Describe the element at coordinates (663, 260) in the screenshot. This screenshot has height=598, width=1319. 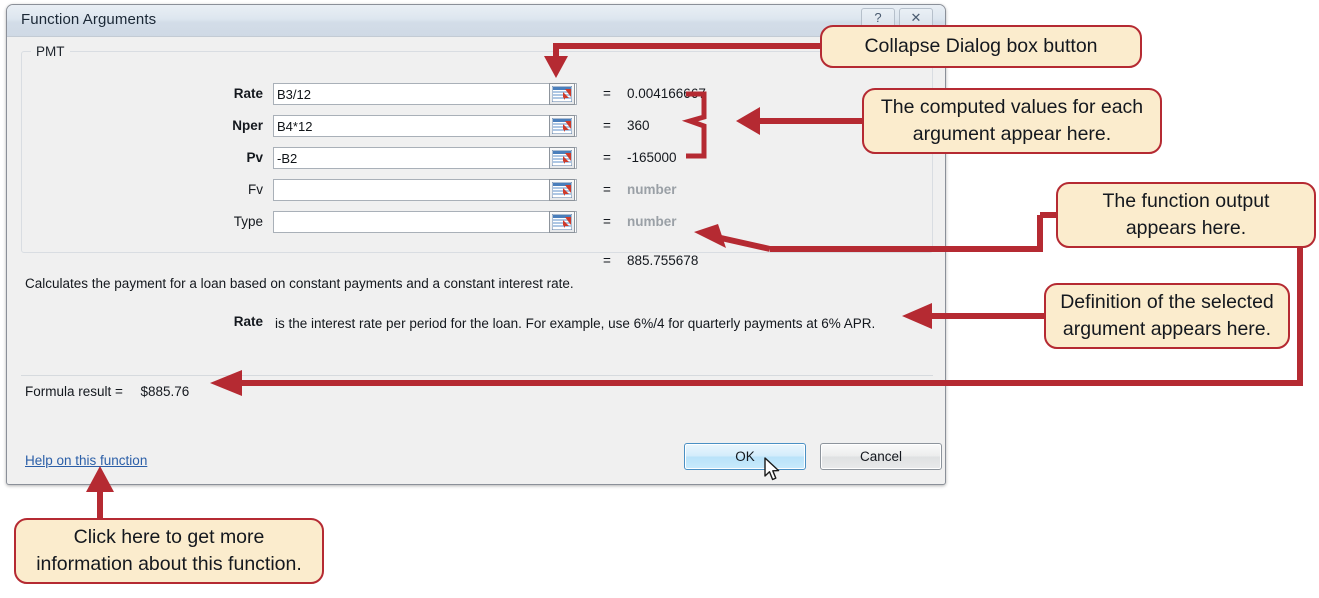
I see `overall-result-value: 885.755678` at that location.